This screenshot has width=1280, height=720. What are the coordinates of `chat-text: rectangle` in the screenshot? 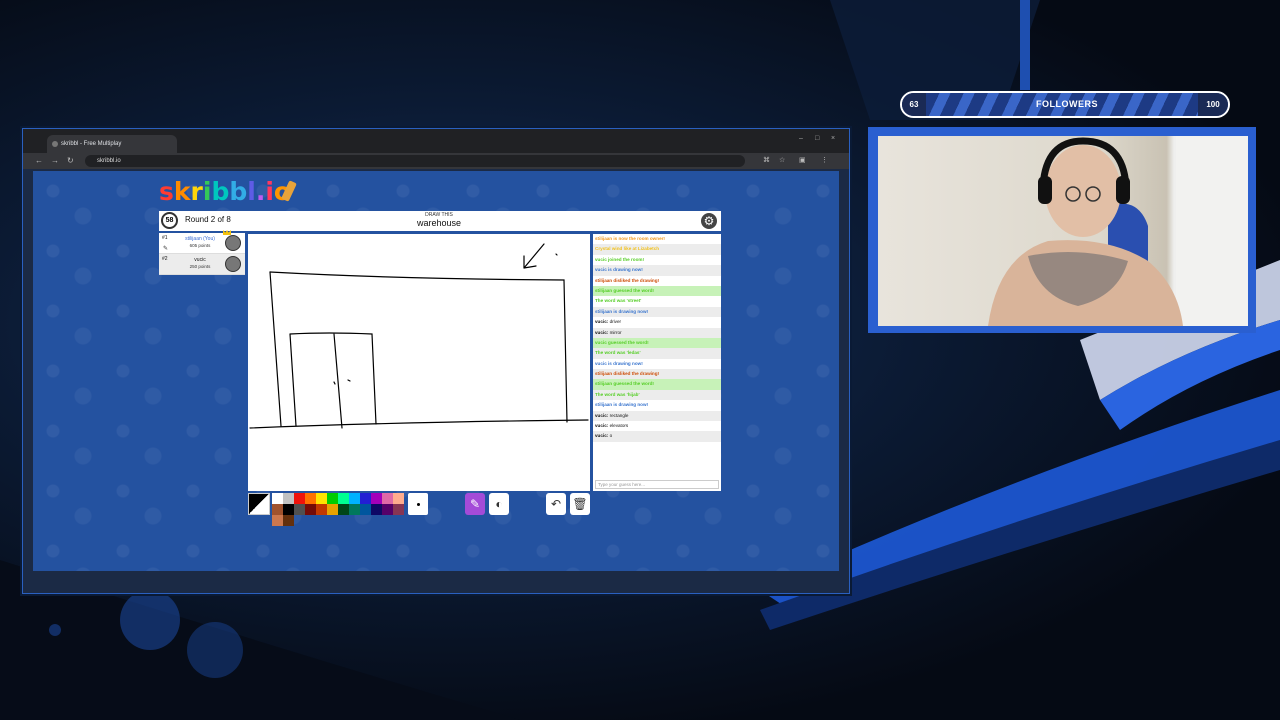 It's located at (619, 415).